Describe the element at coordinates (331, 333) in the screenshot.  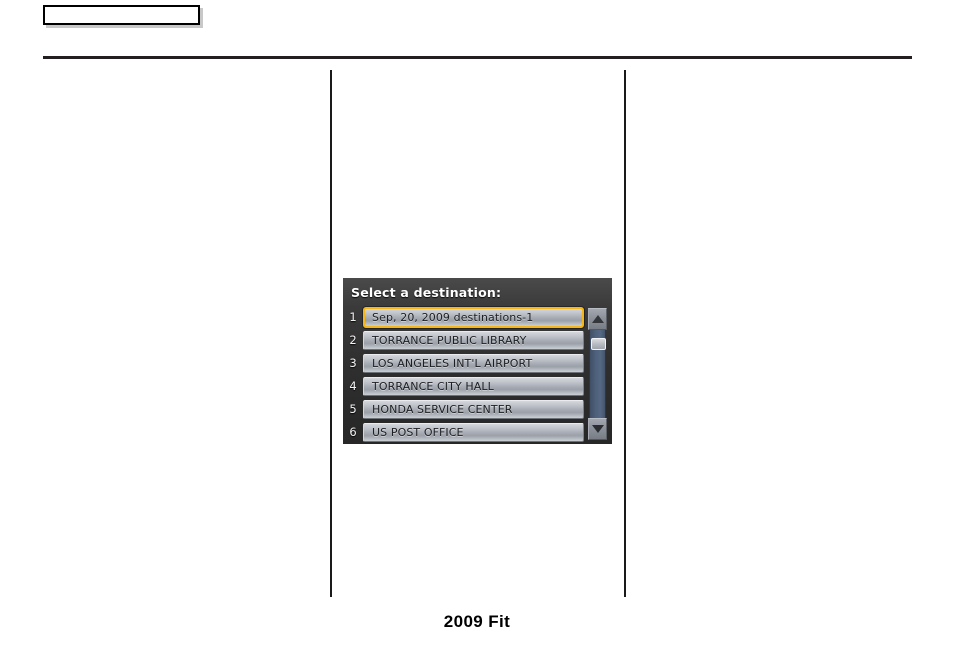
I see `column-divider-left` at that location.